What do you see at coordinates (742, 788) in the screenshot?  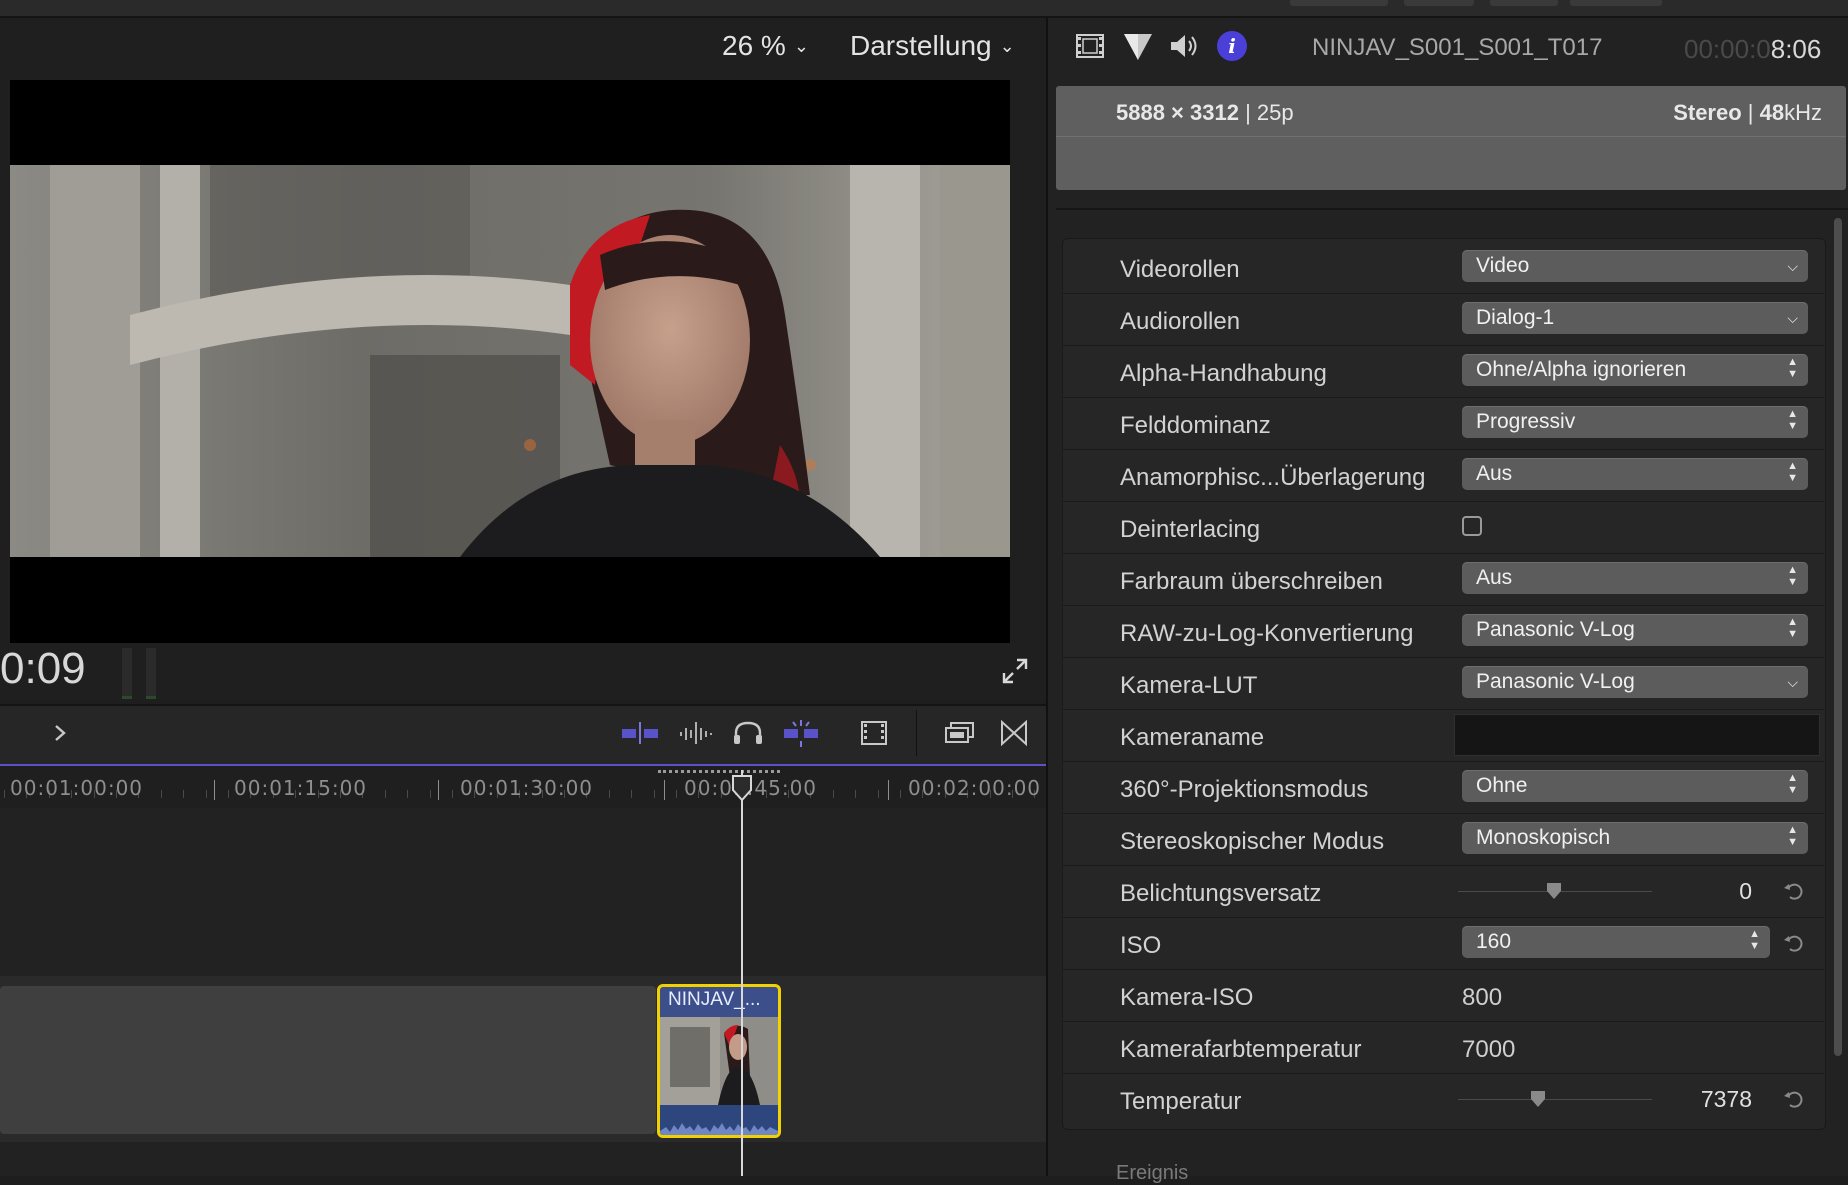 I see `playhead-handle` at bounding box center [742, 788].